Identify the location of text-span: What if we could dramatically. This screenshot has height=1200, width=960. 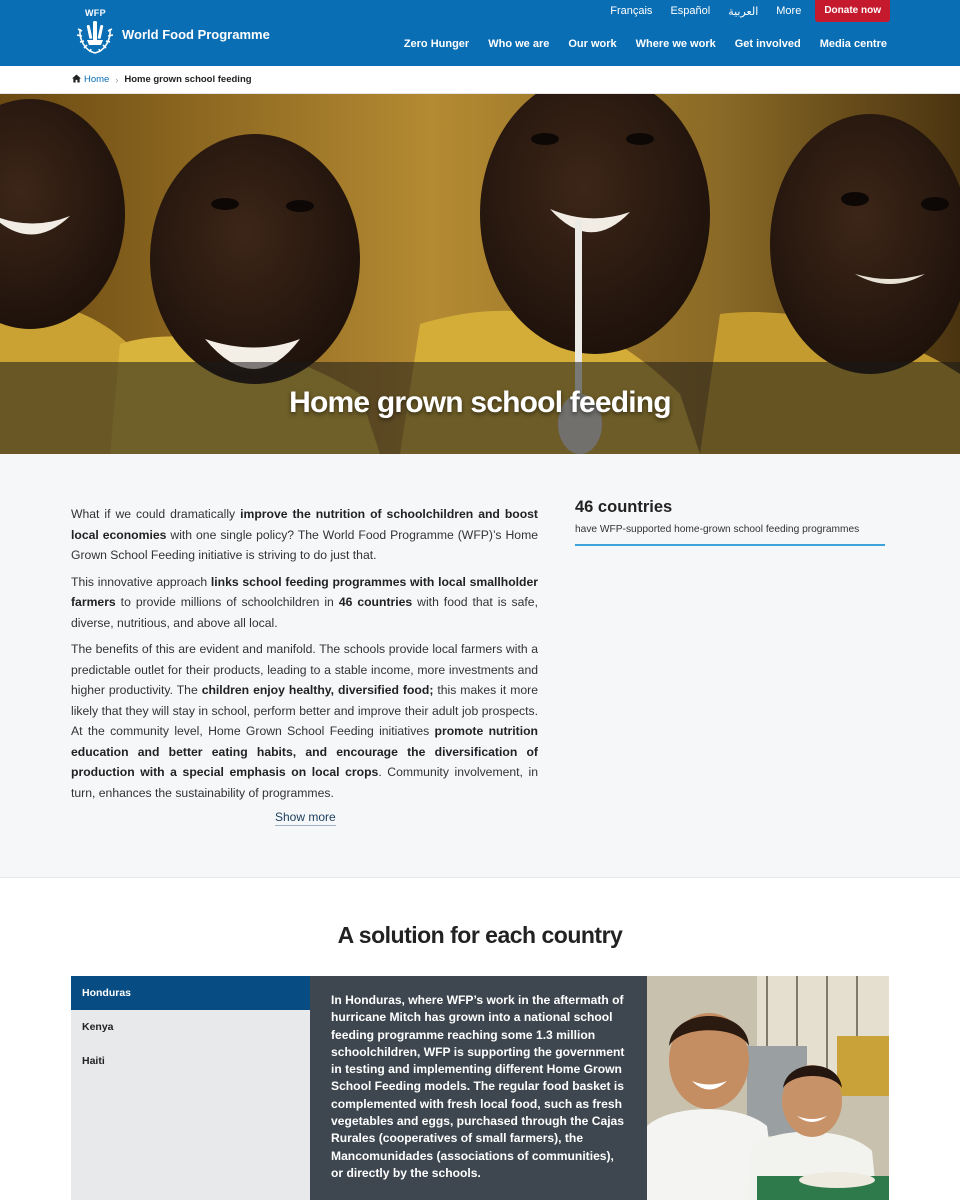
(156, 514).